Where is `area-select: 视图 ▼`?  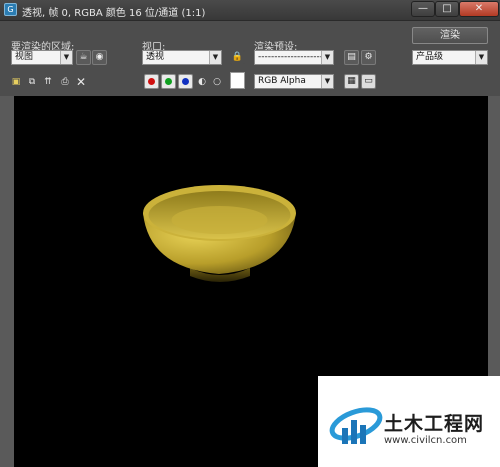
area-select: 视图 ▼ is located at coordinates (42, 57).